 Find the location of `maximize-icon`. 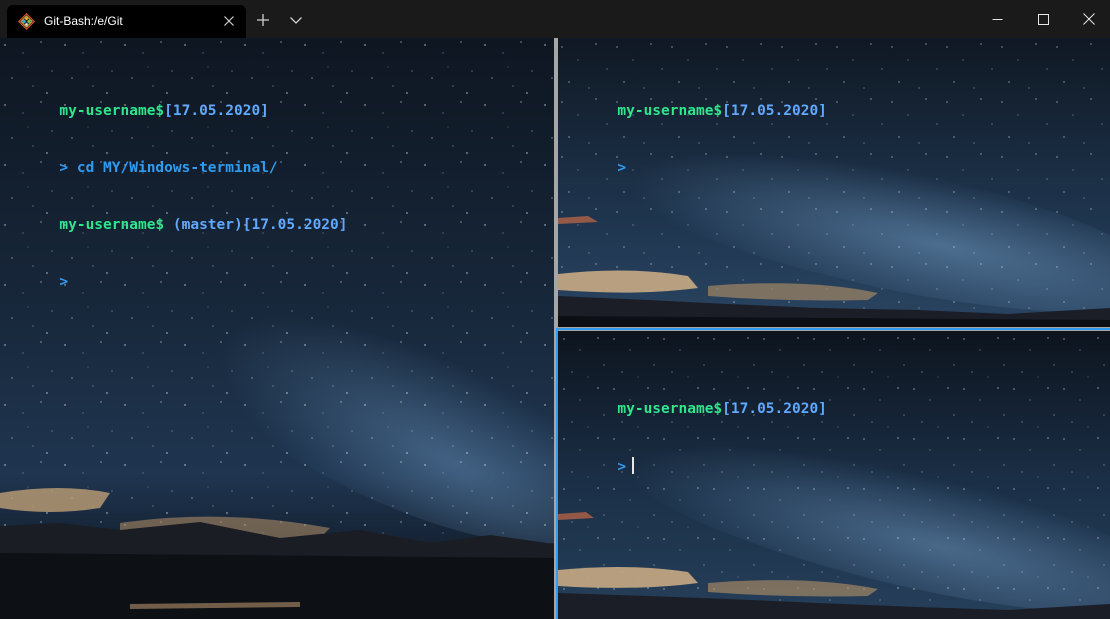

maximize-icon is located at coordinates (1043, 19).